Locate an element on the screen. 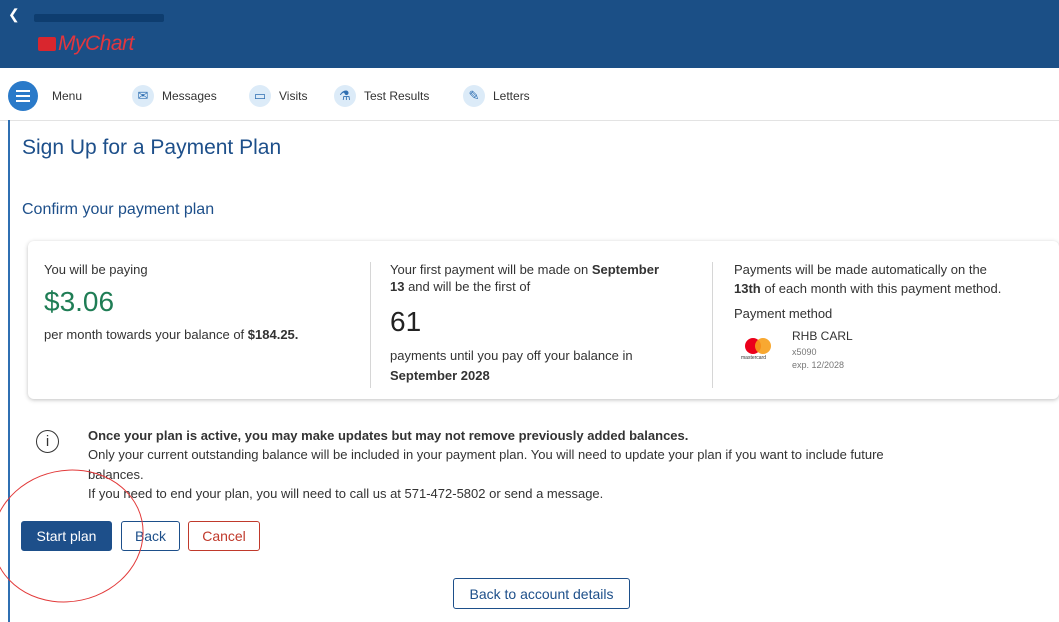 The height and width of the screenshot is (622, 1059). flask-icon: ⚗ is located at coordinates (345, 96).